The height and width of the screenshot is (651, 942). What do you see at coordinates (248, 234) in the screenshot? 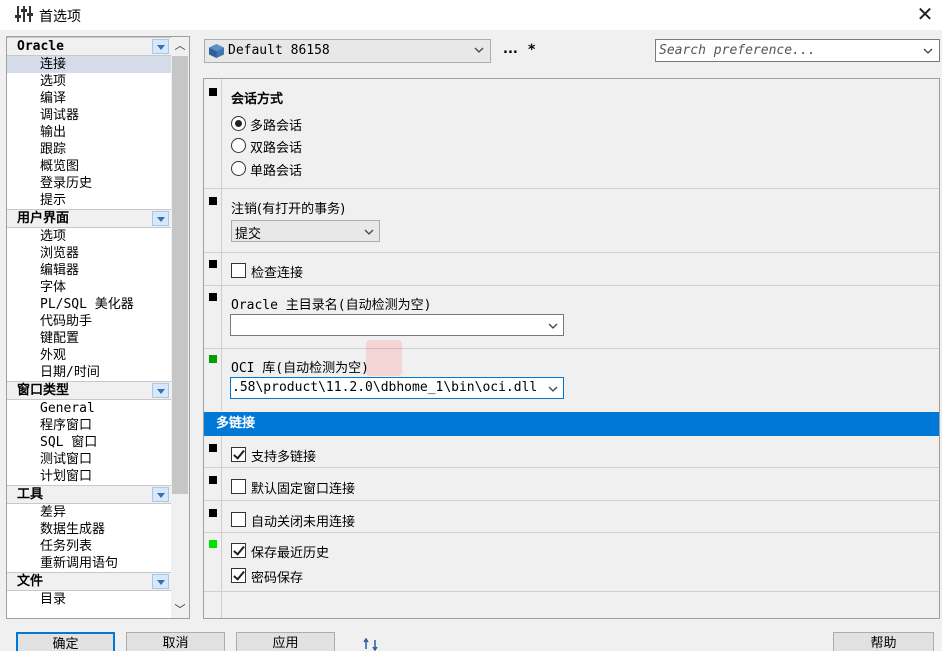
I see `logoff-value: 提交` at bounding box center [248, 234].